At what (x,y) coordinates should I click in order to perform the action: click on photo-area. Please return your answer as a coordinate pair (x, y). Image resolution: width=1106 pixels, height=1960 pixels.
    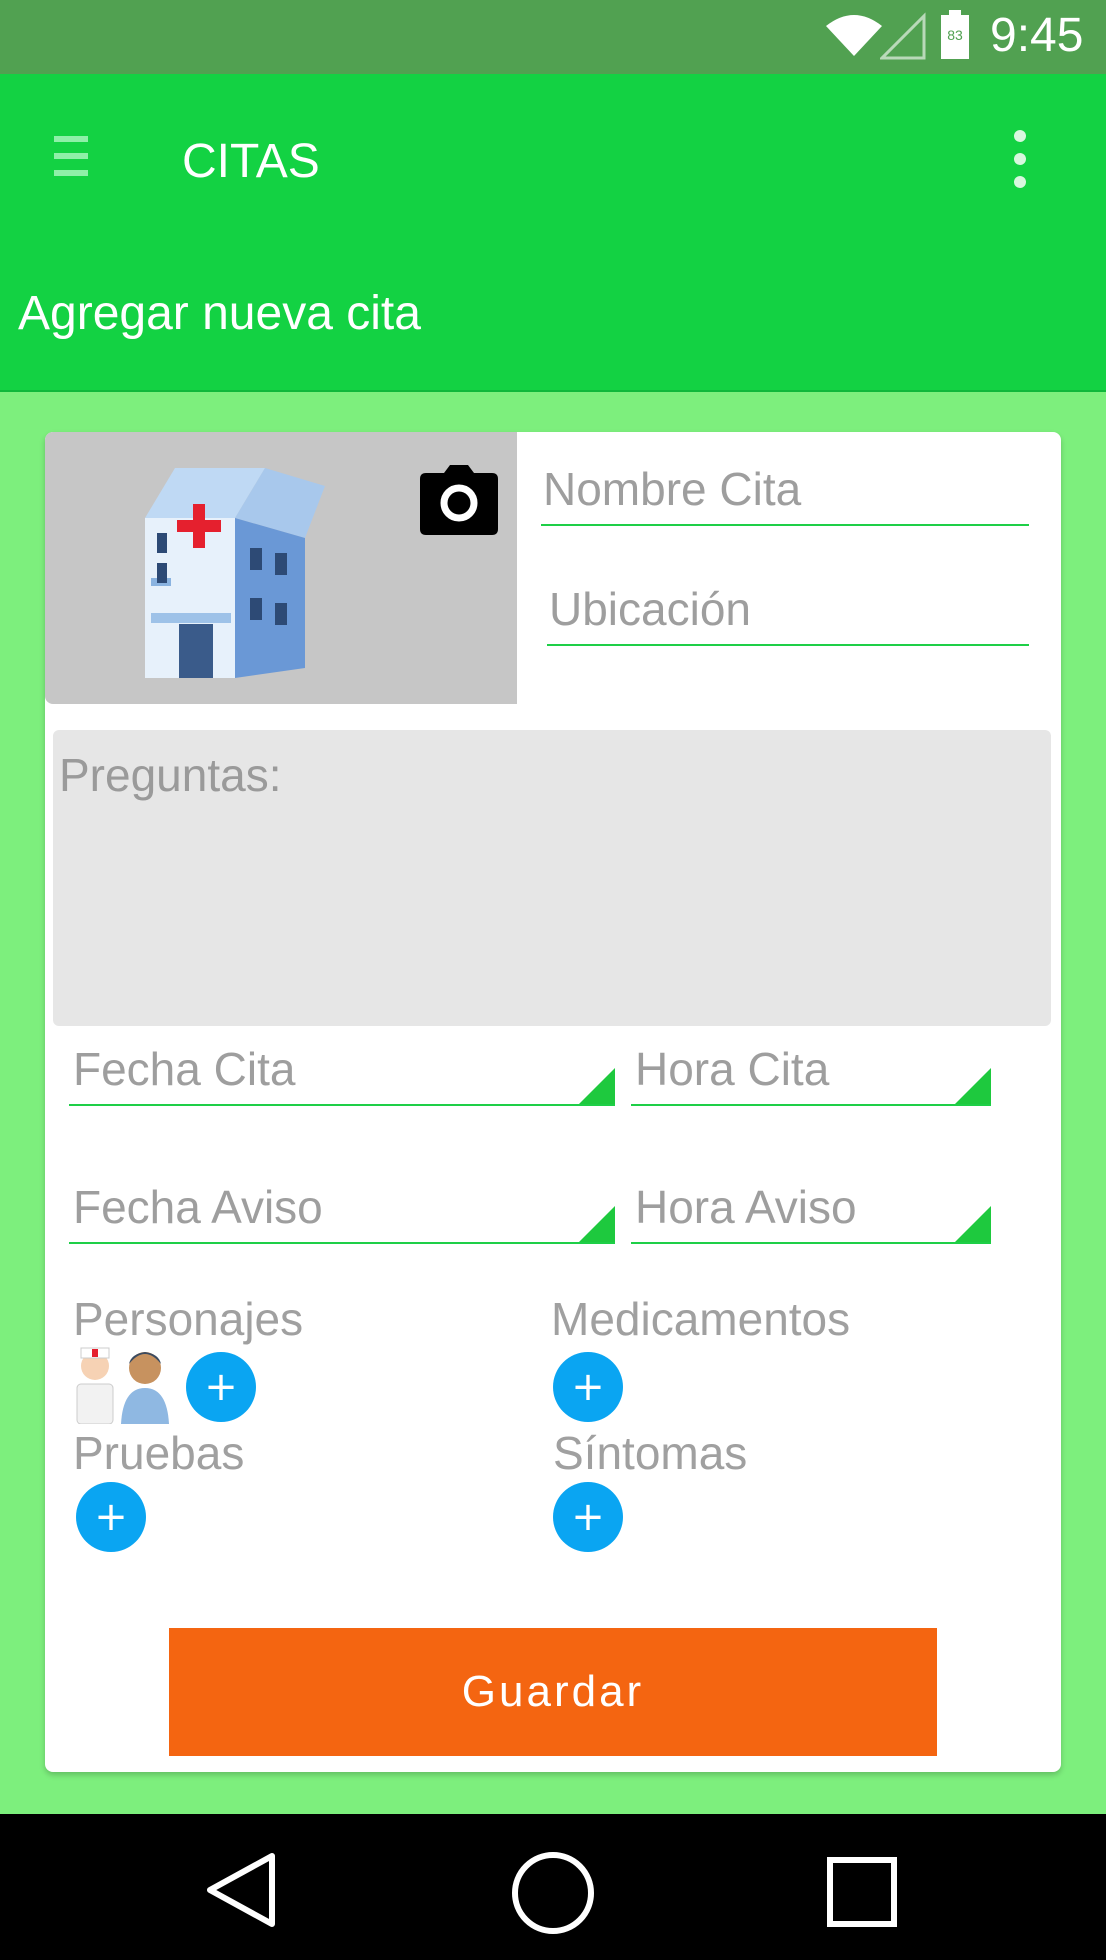
    Looking at the image, I should click on (281, 568).